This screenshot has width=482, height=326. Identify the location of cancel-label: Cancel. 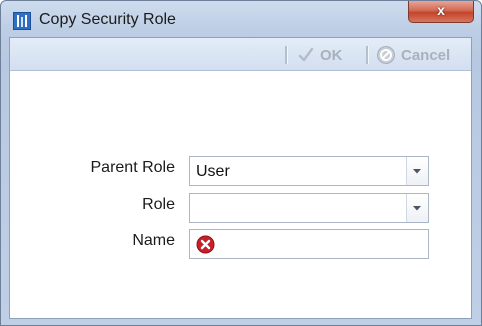
(426, 55).